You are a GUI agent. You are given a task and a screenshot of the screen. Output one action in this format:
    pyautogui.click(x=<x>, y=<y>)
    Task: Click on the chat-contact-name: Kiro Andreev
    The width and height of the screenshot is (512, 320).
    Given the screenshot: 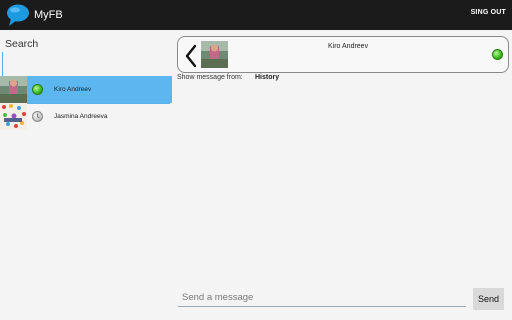 What is the action you would take?
    pyautogui.click(x=348, y=46)
    